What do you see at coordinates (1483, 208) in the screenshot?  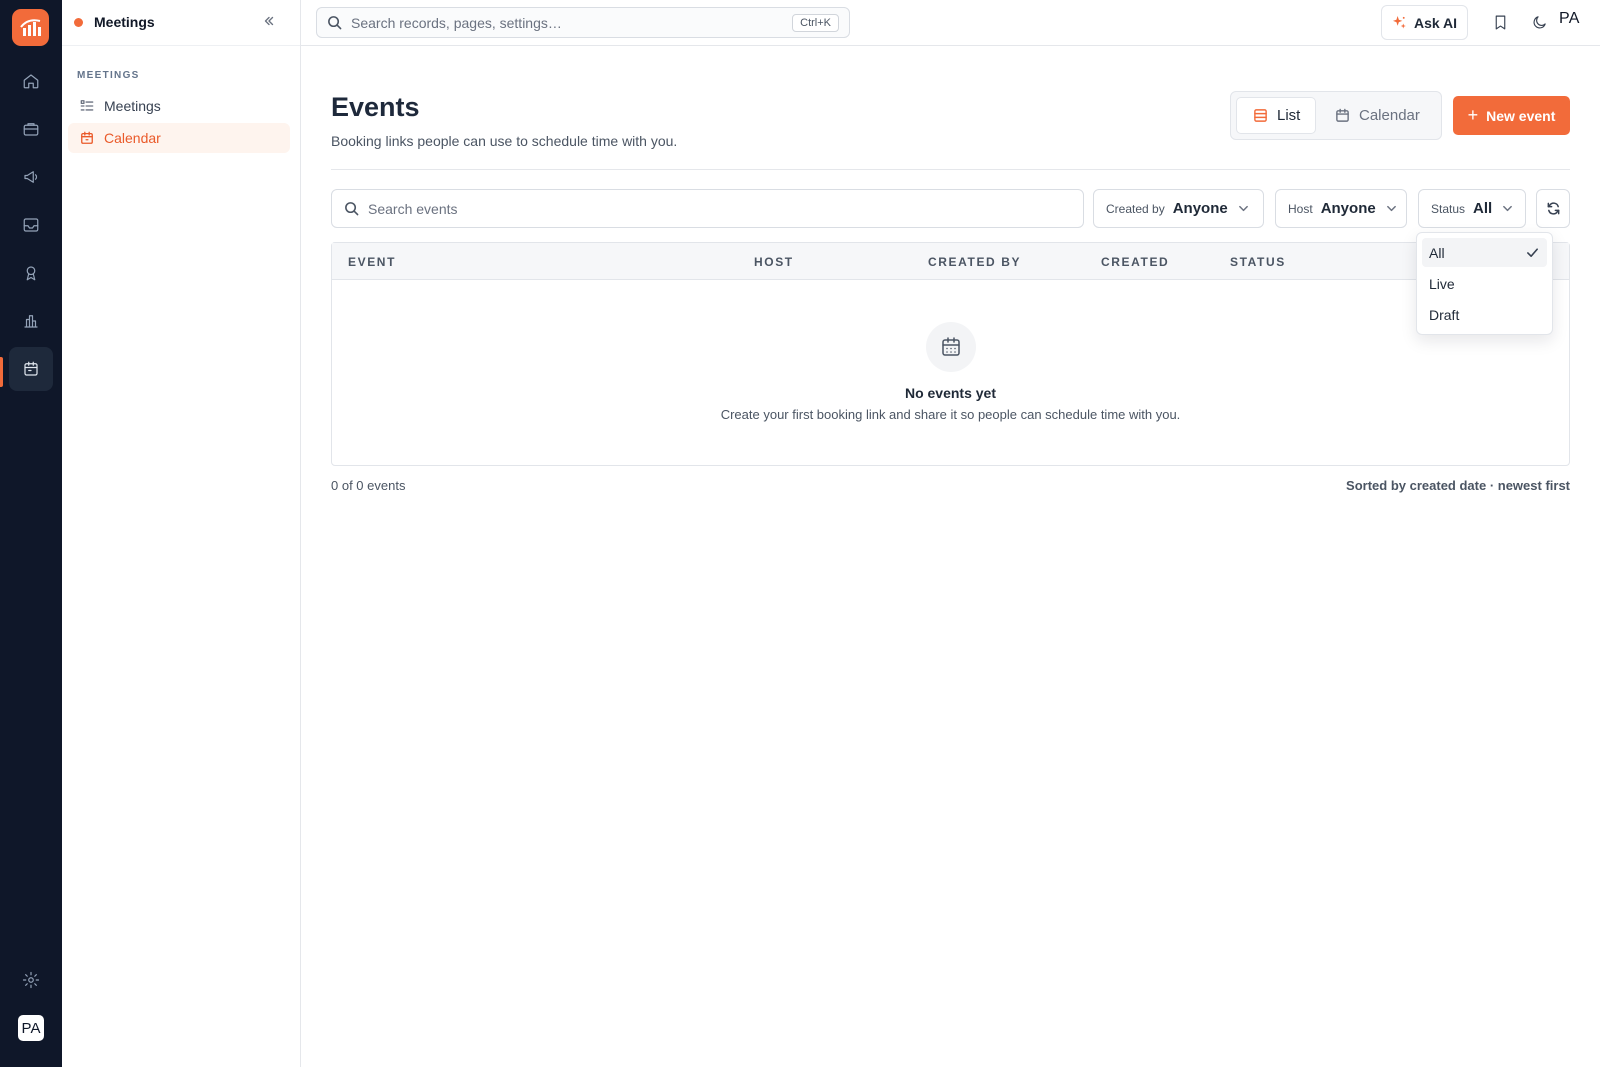 I see `filter-value: All` at bounding box center [1483, 208].